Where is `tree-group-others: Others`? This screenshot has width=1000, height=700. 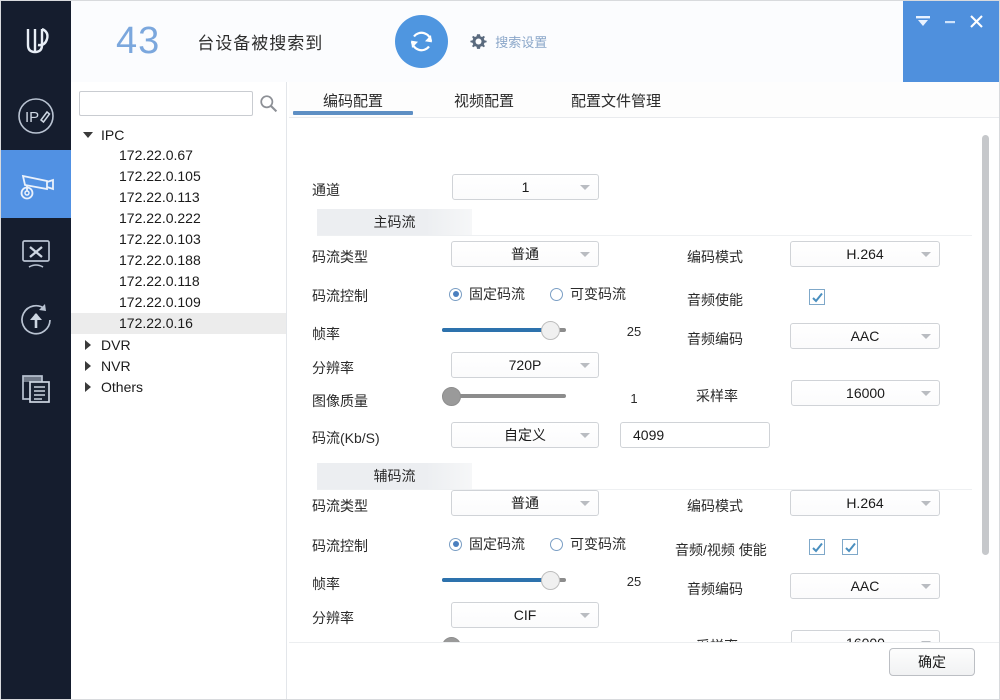
tree-group-others: Others is located at coordinates (178, 386).